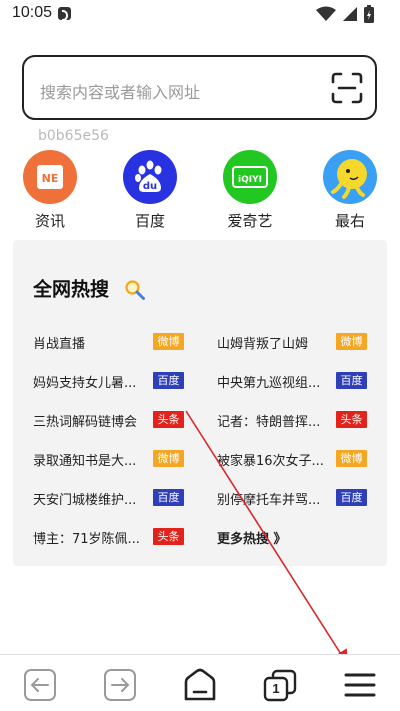 Image resolution: width=400 pixels, height=711 pixels. What do you see at coordinates (109, 343) in the screenshot?
I see `hot-item: 肖战直播 微博` at bounding box center [109, 343].